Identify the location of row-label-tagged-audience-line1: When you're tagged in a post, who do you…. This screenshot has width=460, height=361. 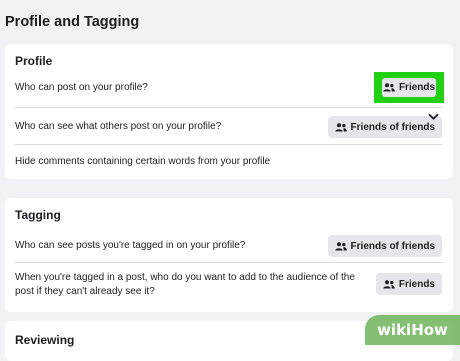
(185, 278).